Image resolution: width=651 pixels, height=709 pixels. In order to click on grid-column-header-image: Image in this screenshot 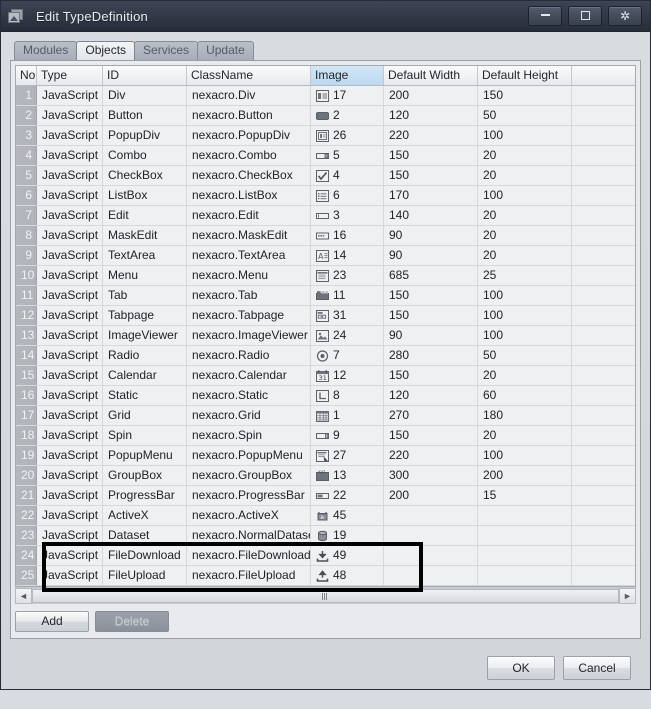, I will do `click(347, 75)`.